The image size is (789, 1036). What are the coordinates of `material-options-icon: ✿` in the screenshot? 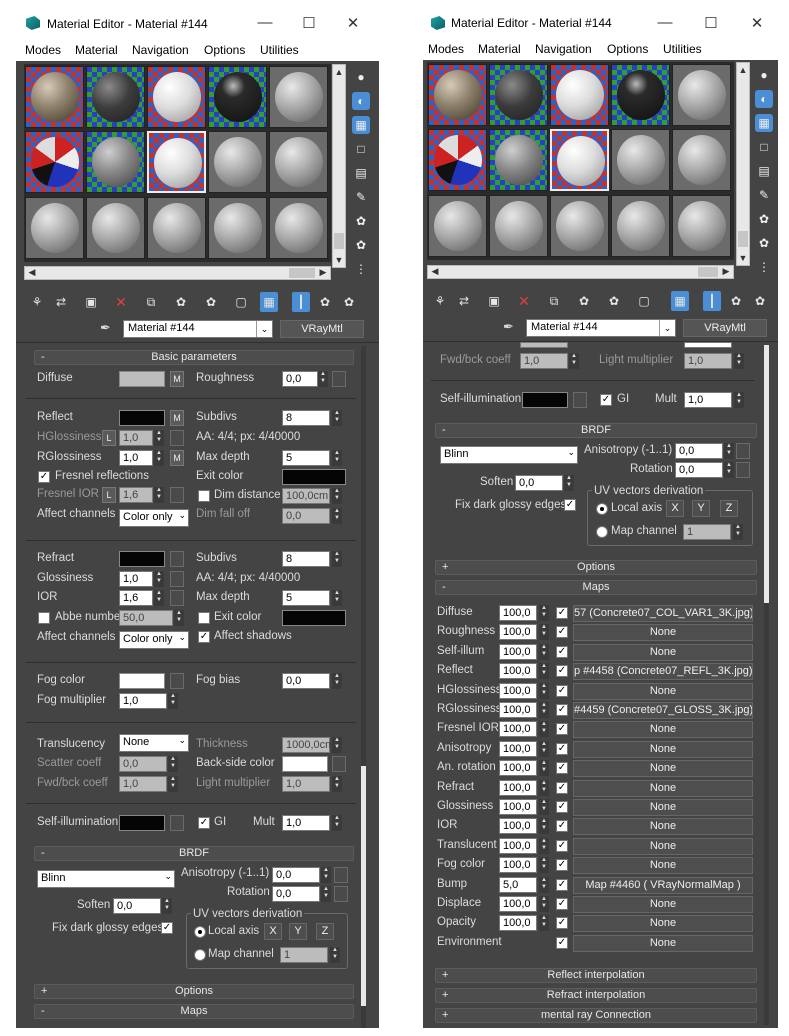 It's located at (760, 301).